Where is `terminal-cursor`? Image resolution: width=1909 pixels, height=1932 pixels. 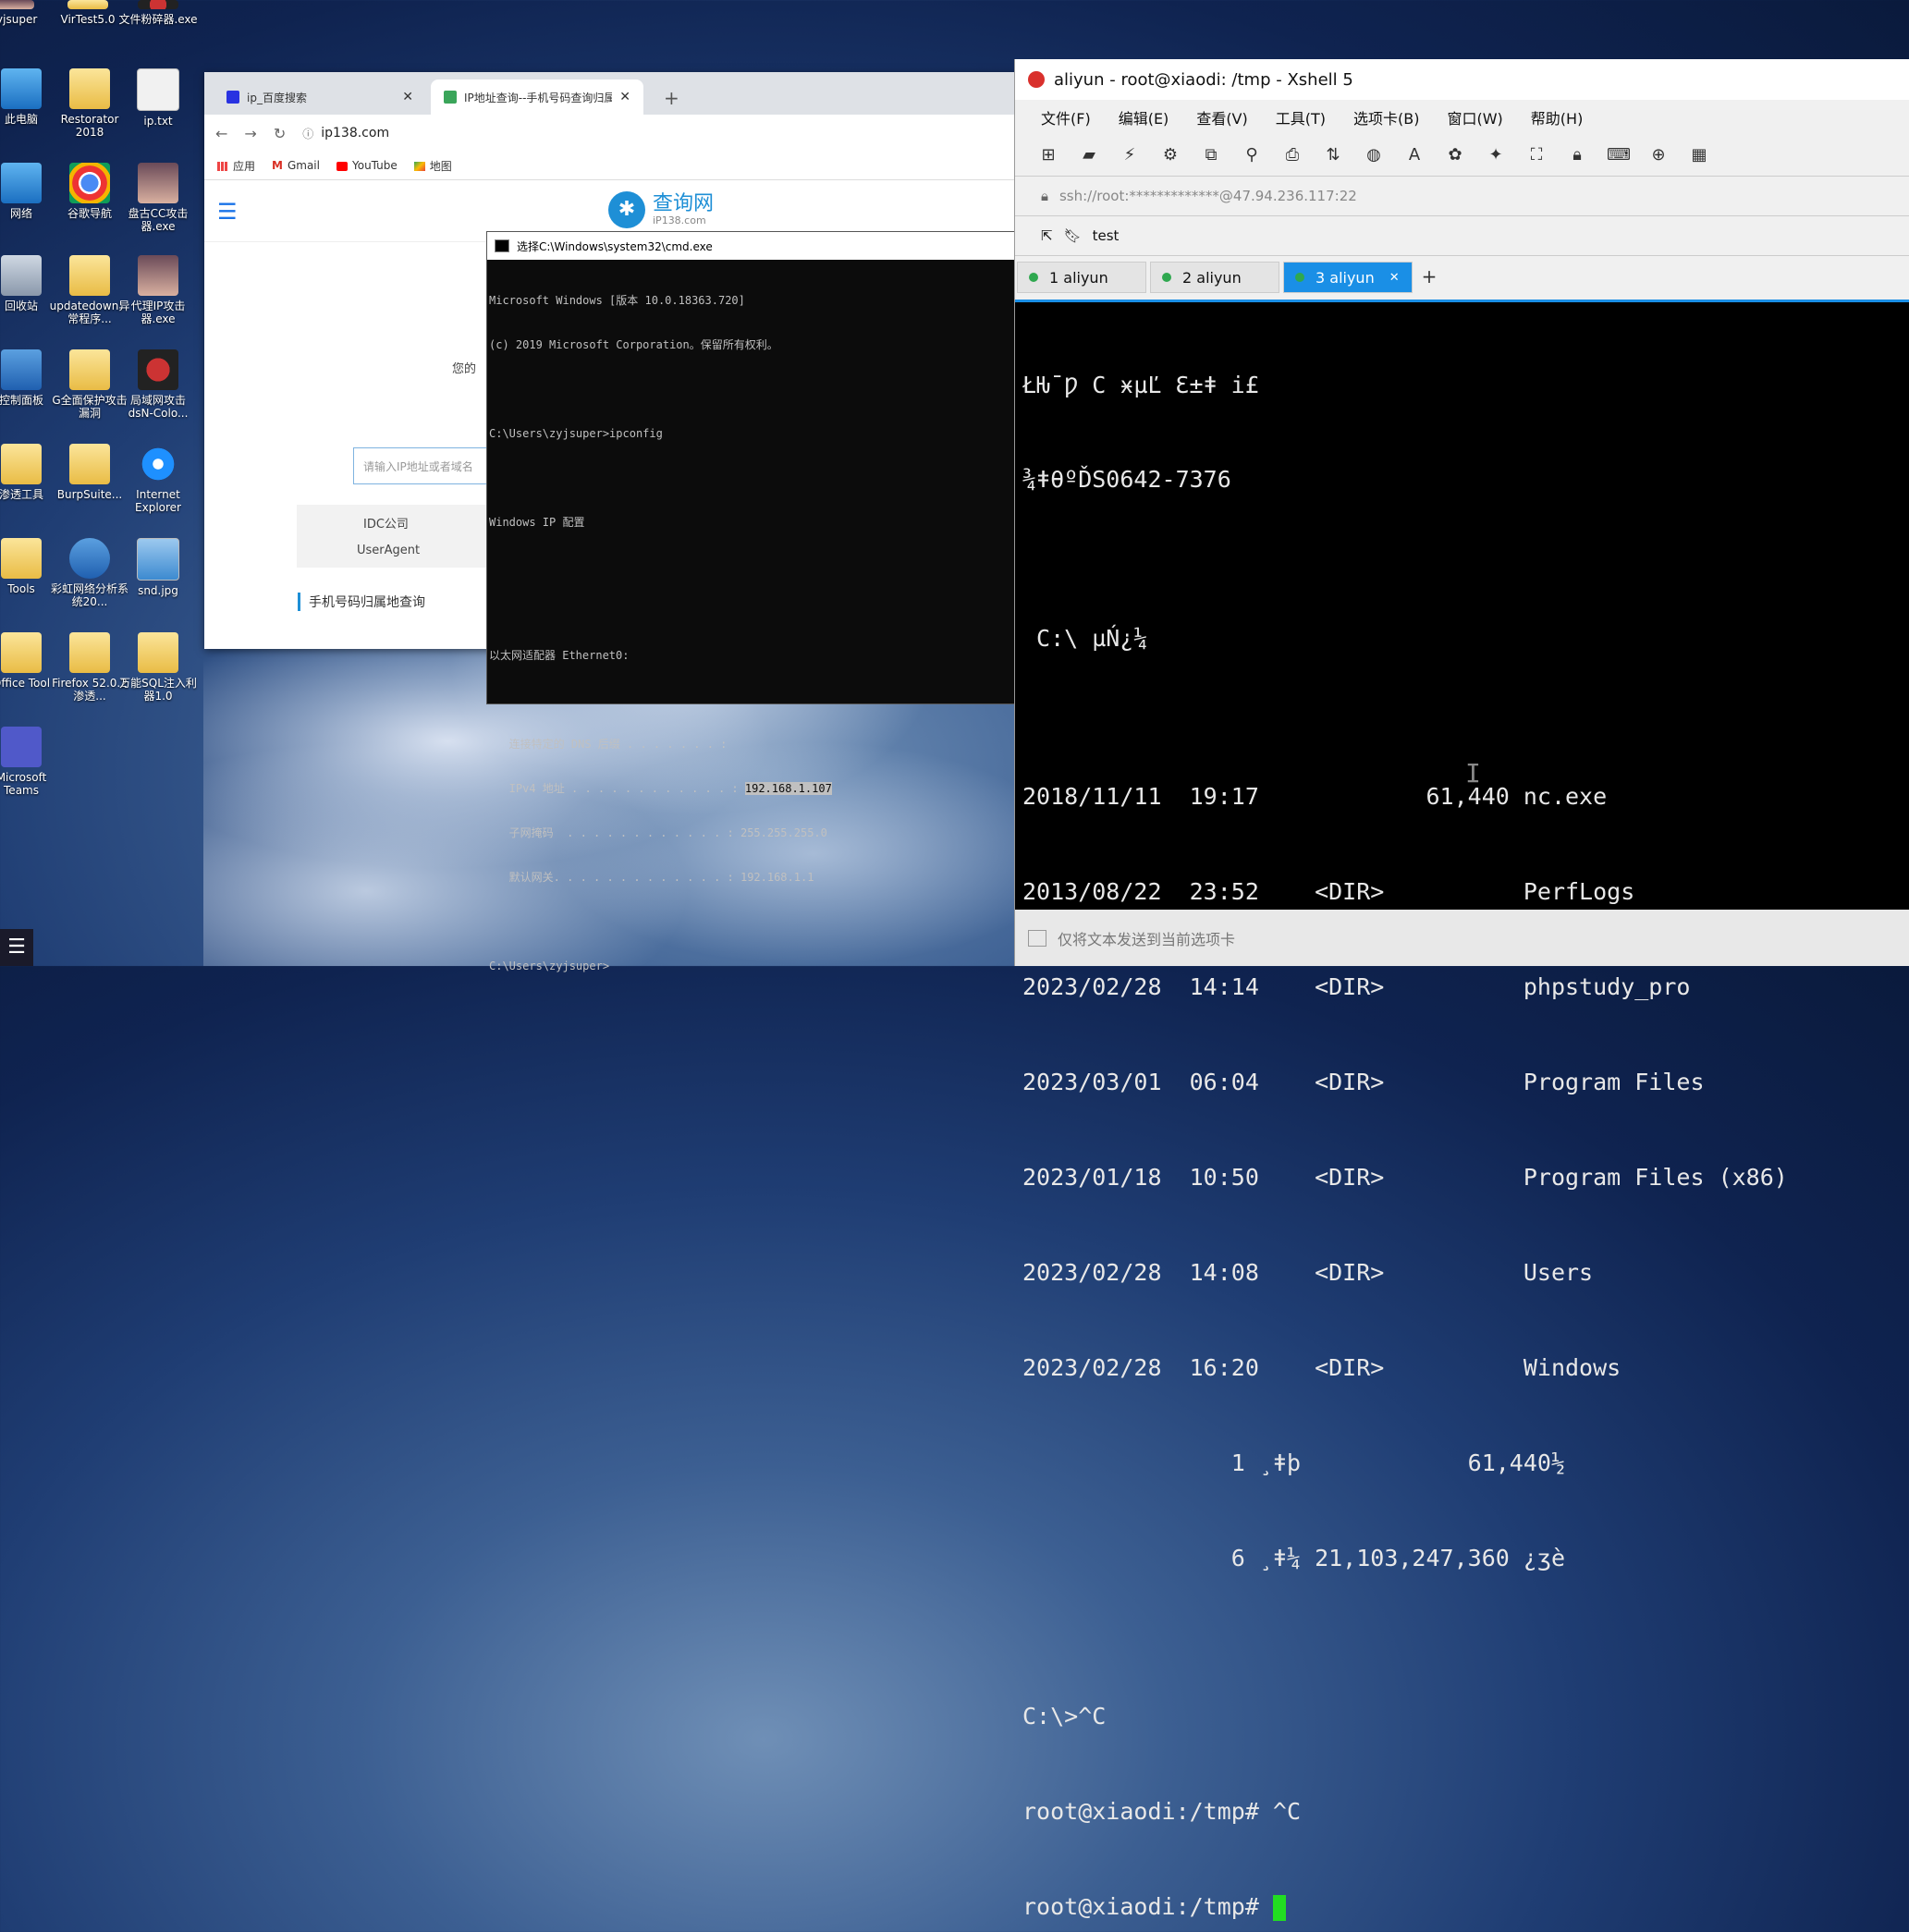
terminal-cursor is located at coordinates (1279, 1907).